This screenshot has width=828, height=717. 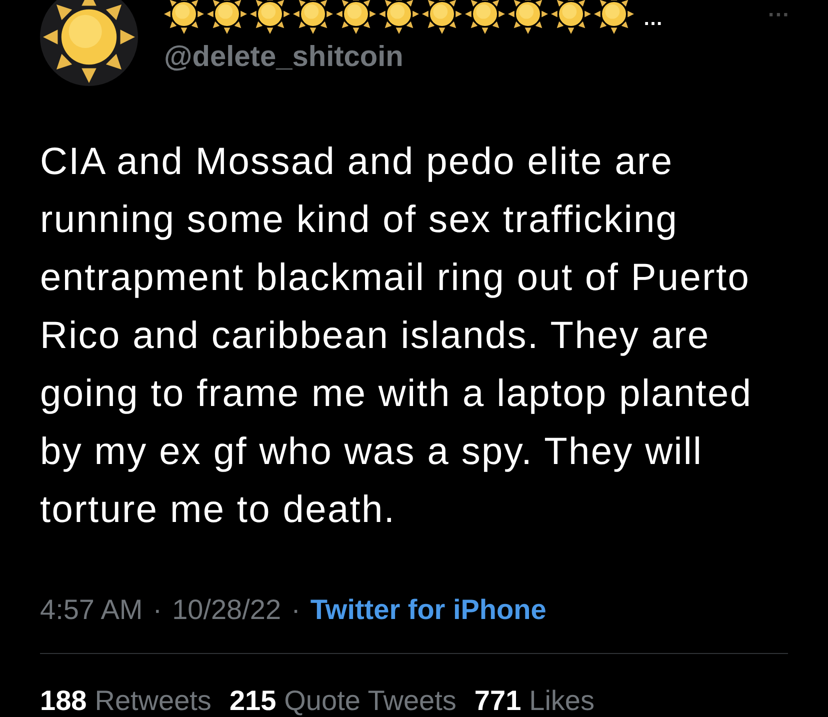 What do you see at coordinates (153, 698) in the screenshot?
I see `stat-label: Retweets` at bounding box center [153, 698].